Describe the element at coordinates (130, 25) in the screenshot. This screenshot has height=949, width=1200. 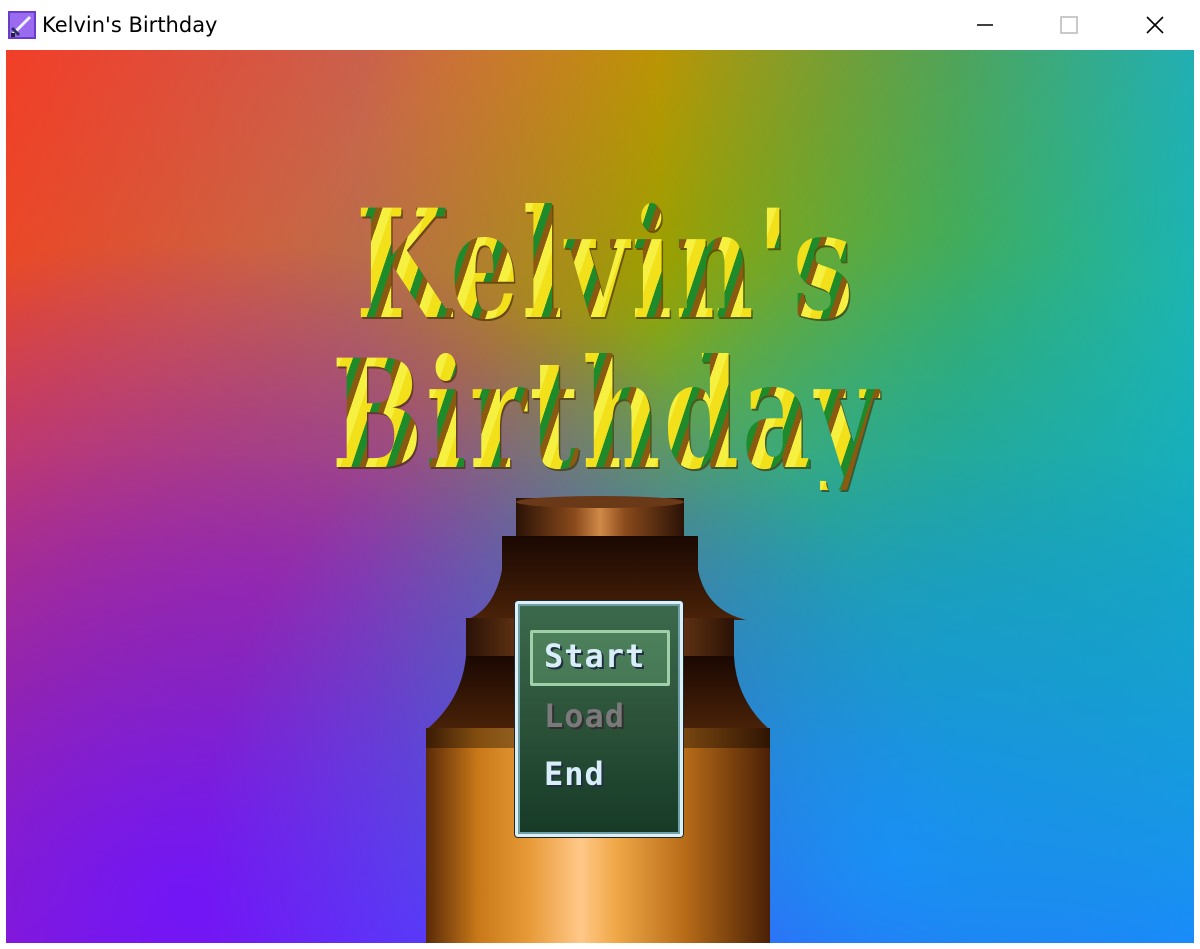
I see `window-title: Kelvin's Birthday` at that location.